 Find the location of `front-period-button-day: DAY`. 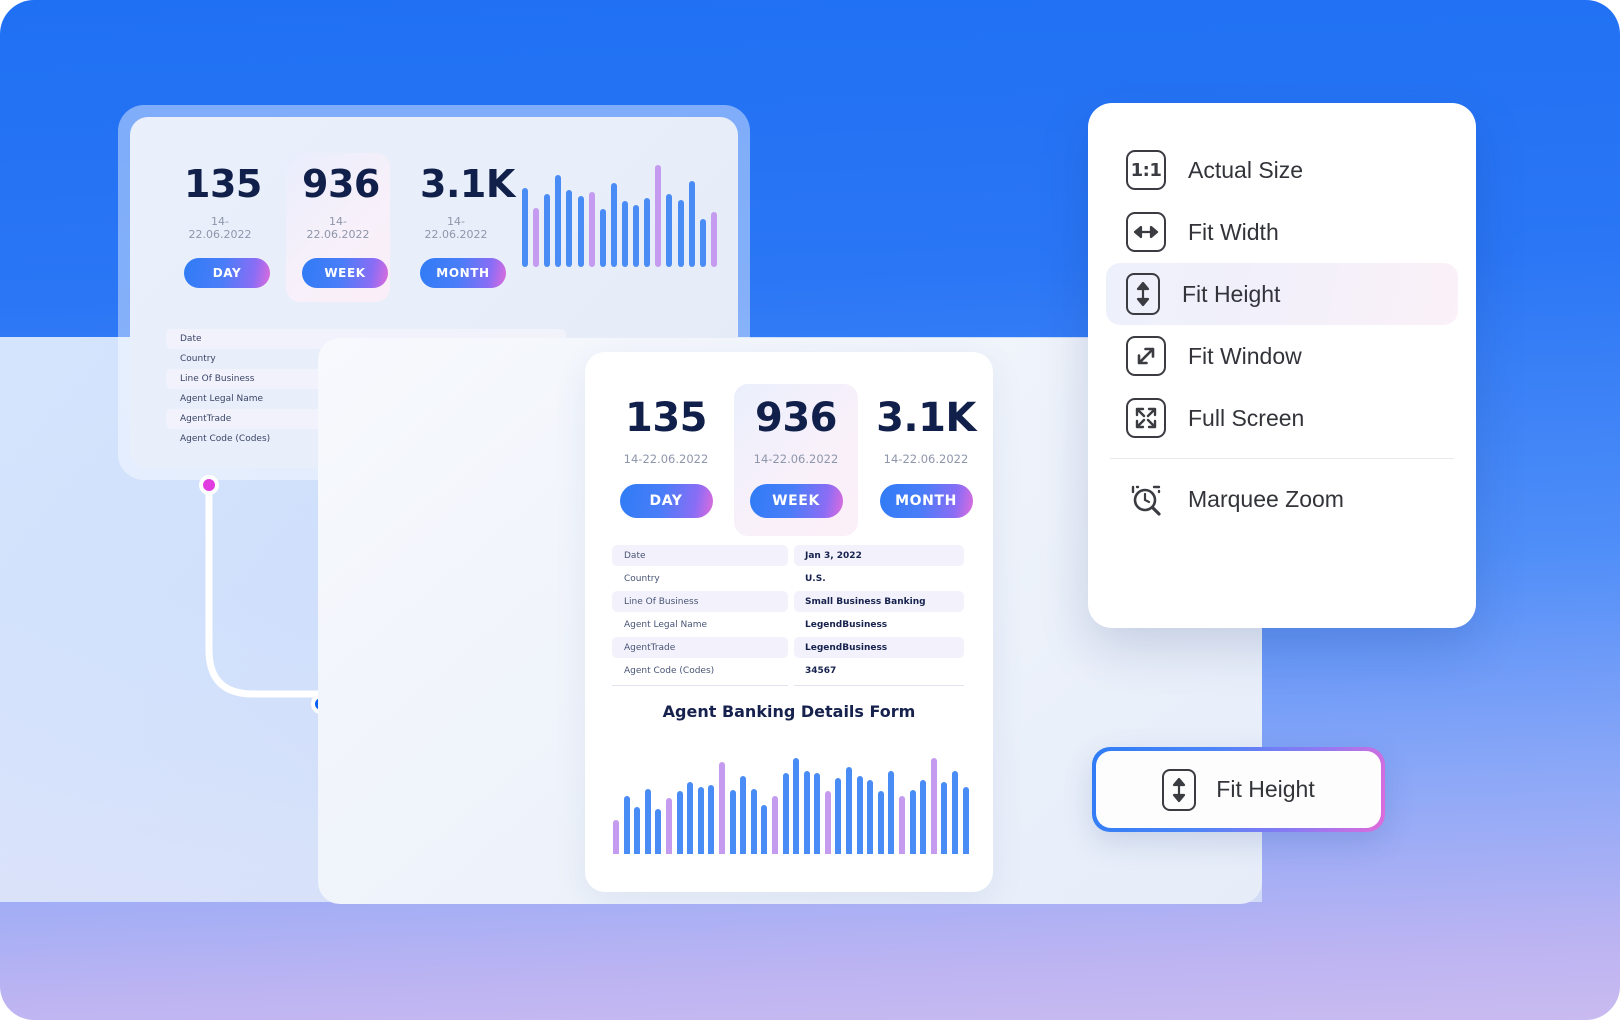

front-period-button-day: DAY is located at coordinates (666, 501).